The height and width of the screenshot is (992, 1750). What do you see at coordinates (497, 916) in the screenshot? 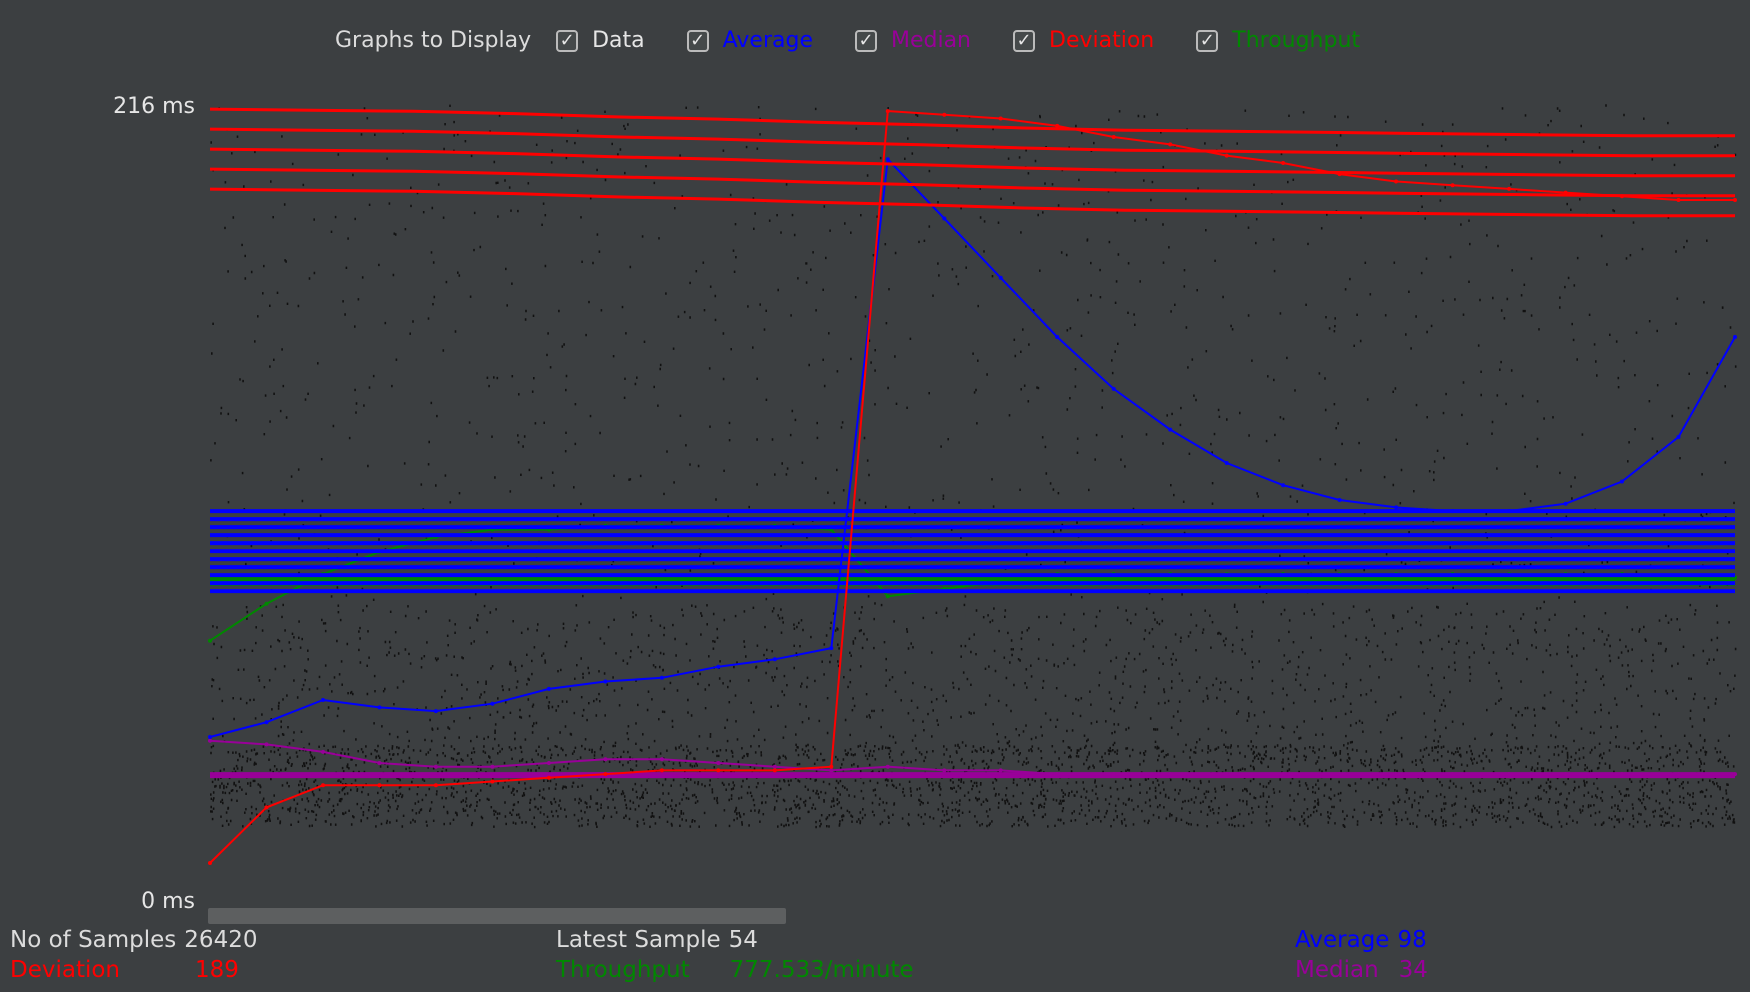
I see `horizontal-scrollbar` at bounding box center [497, 916].